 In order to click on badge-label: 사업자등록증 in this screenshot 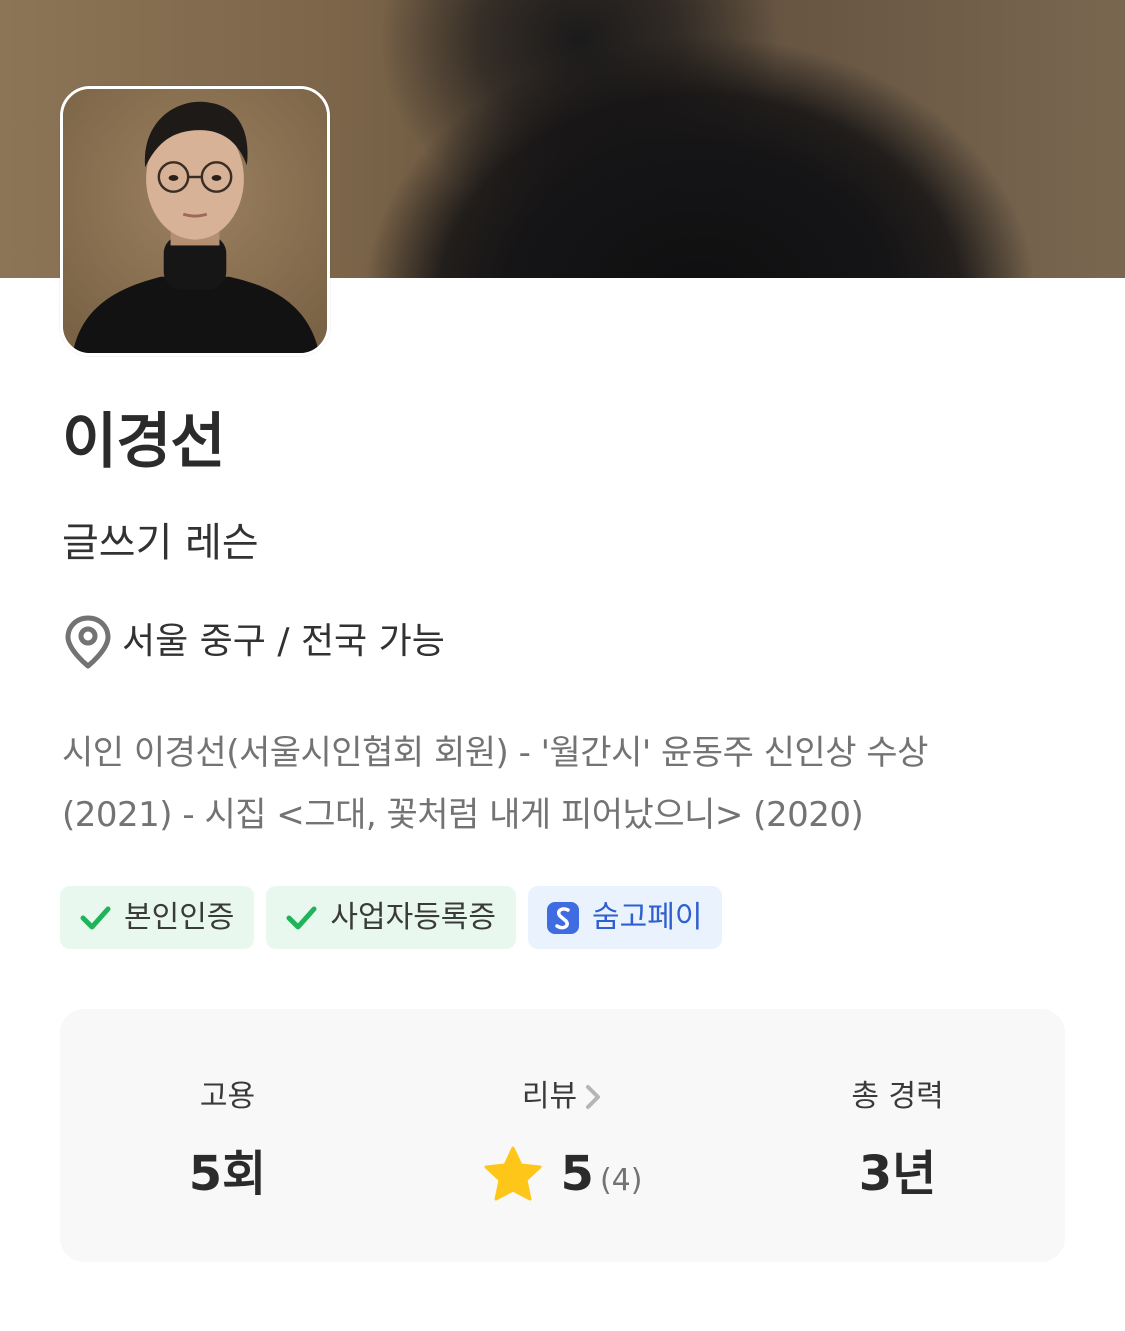, I will do `click(413, 917)`.